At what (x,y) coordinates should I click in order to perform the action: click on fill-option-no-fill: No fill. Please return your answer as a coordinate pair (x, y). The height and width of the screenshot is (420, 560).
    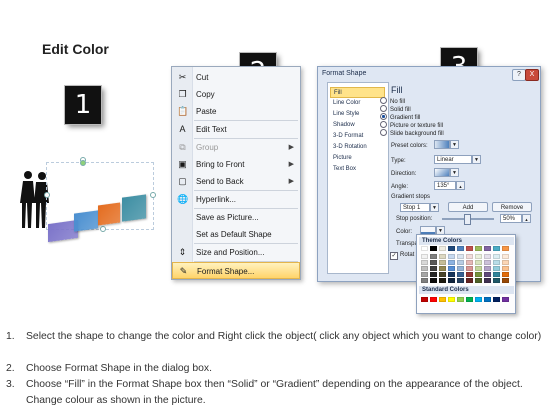
    Looking at the image, I should click on (392, 101).